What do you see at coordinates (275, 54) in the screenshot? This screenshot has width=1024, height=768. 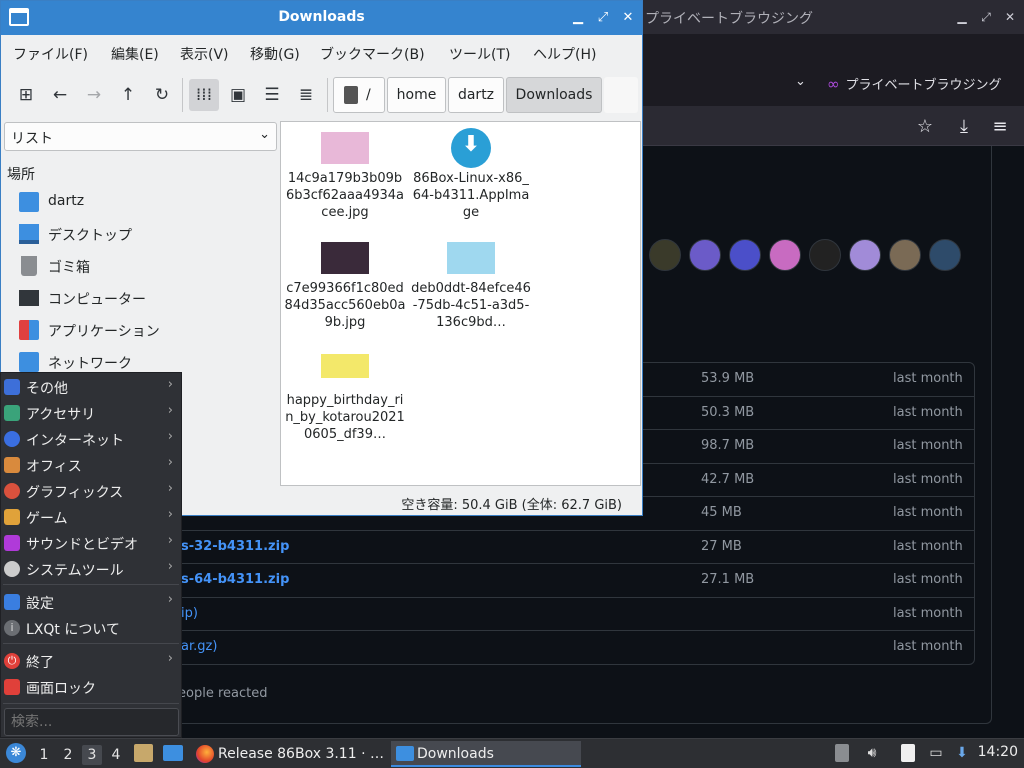 I see `menu-go: 移動(G)` at bounding box center [275, 54].